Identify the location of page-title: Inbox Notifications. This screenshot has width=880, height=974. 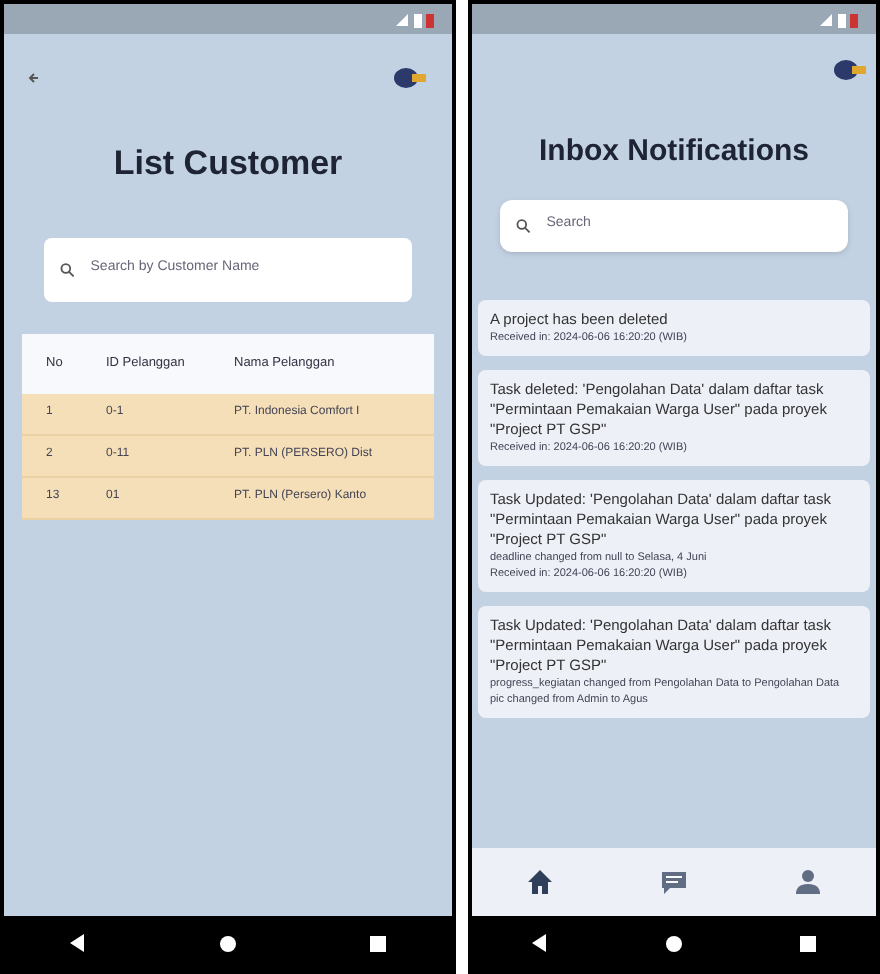
(674, 152).